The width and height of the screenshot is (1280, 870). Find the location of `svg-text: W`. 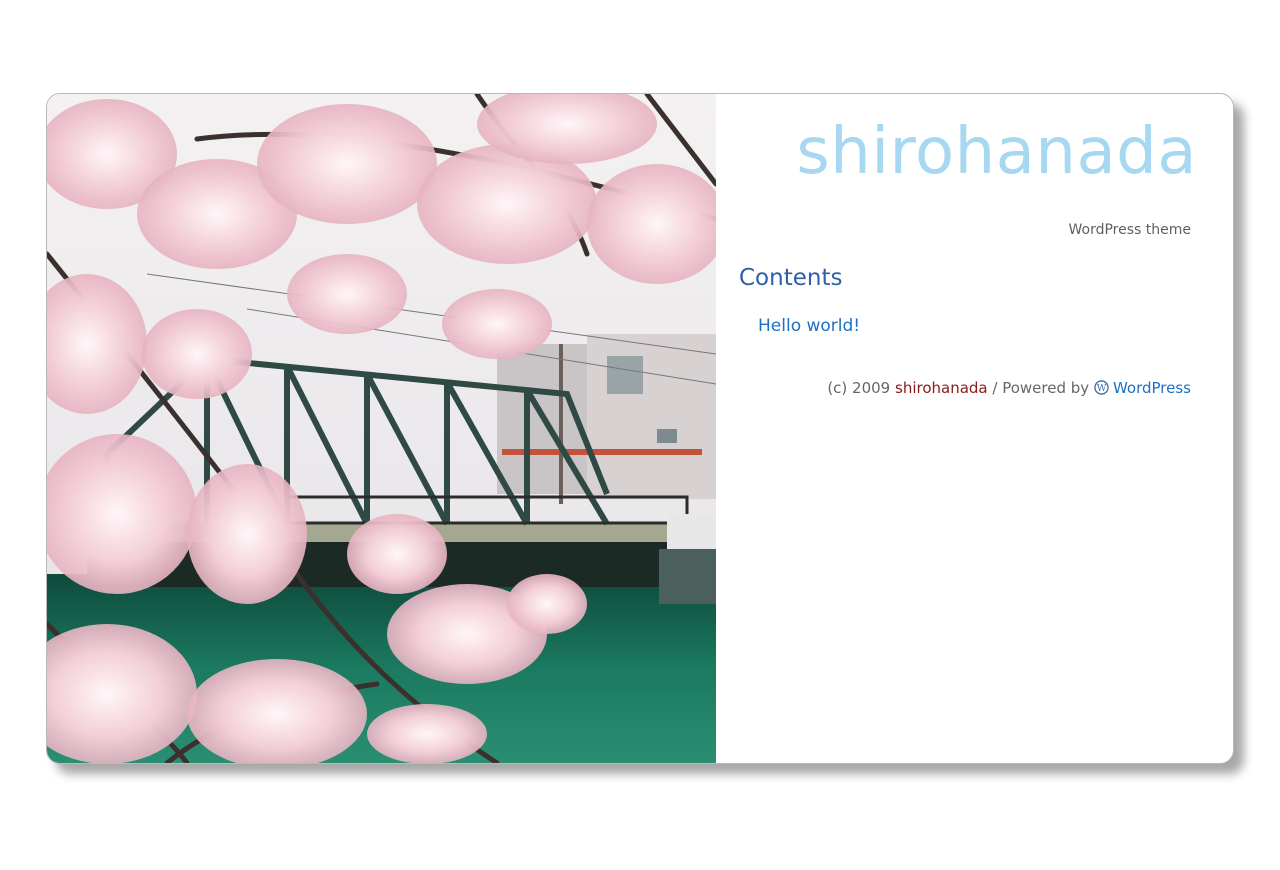

svg-text: W is located at coordinates (1102, 388).